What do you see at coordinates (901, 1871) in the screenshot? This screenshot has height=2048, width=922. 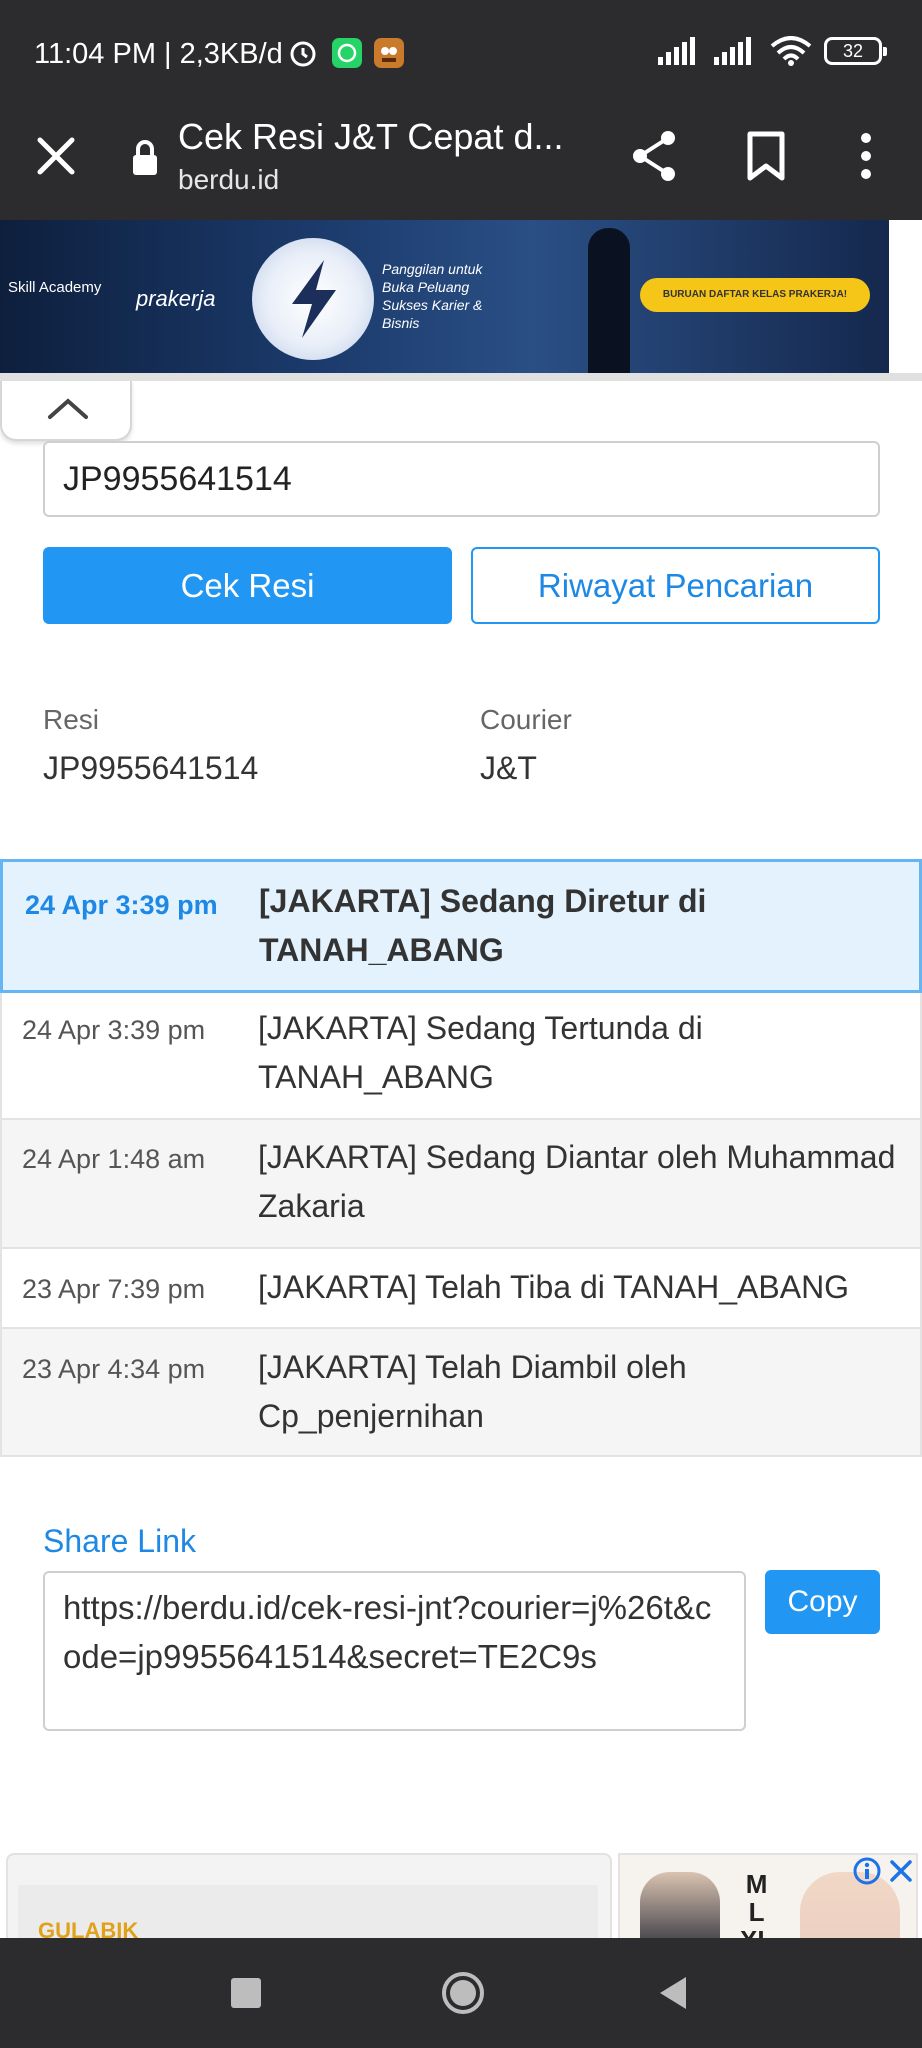 I see `ad-close-icon` at bounding box center [901, 1871].